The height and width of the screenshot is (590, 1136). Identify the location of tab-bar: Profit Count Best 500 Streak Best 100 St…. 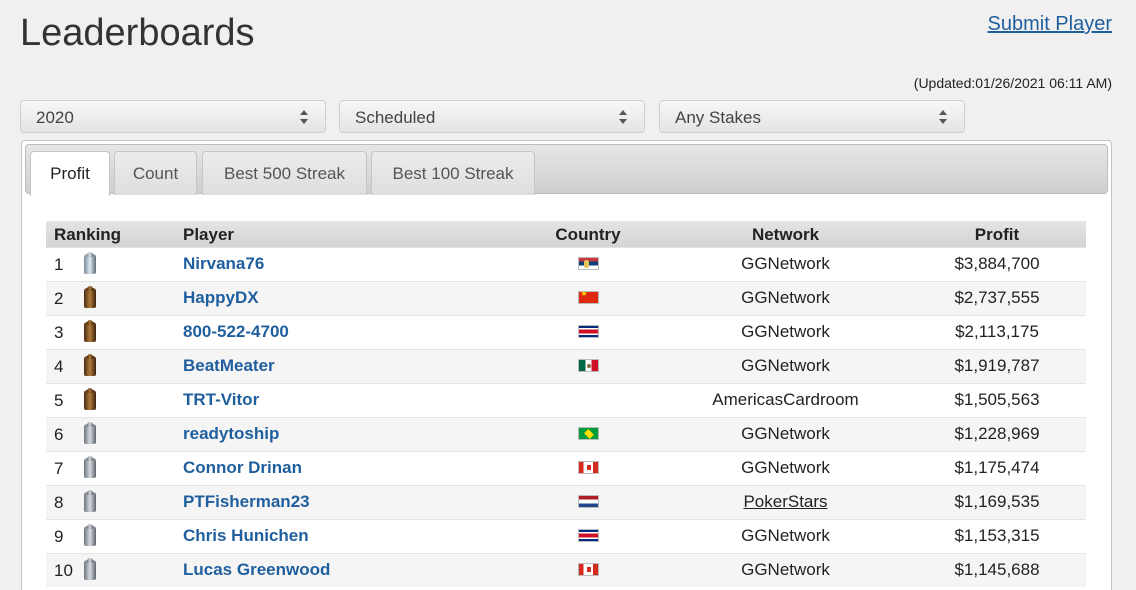
(566, 170).